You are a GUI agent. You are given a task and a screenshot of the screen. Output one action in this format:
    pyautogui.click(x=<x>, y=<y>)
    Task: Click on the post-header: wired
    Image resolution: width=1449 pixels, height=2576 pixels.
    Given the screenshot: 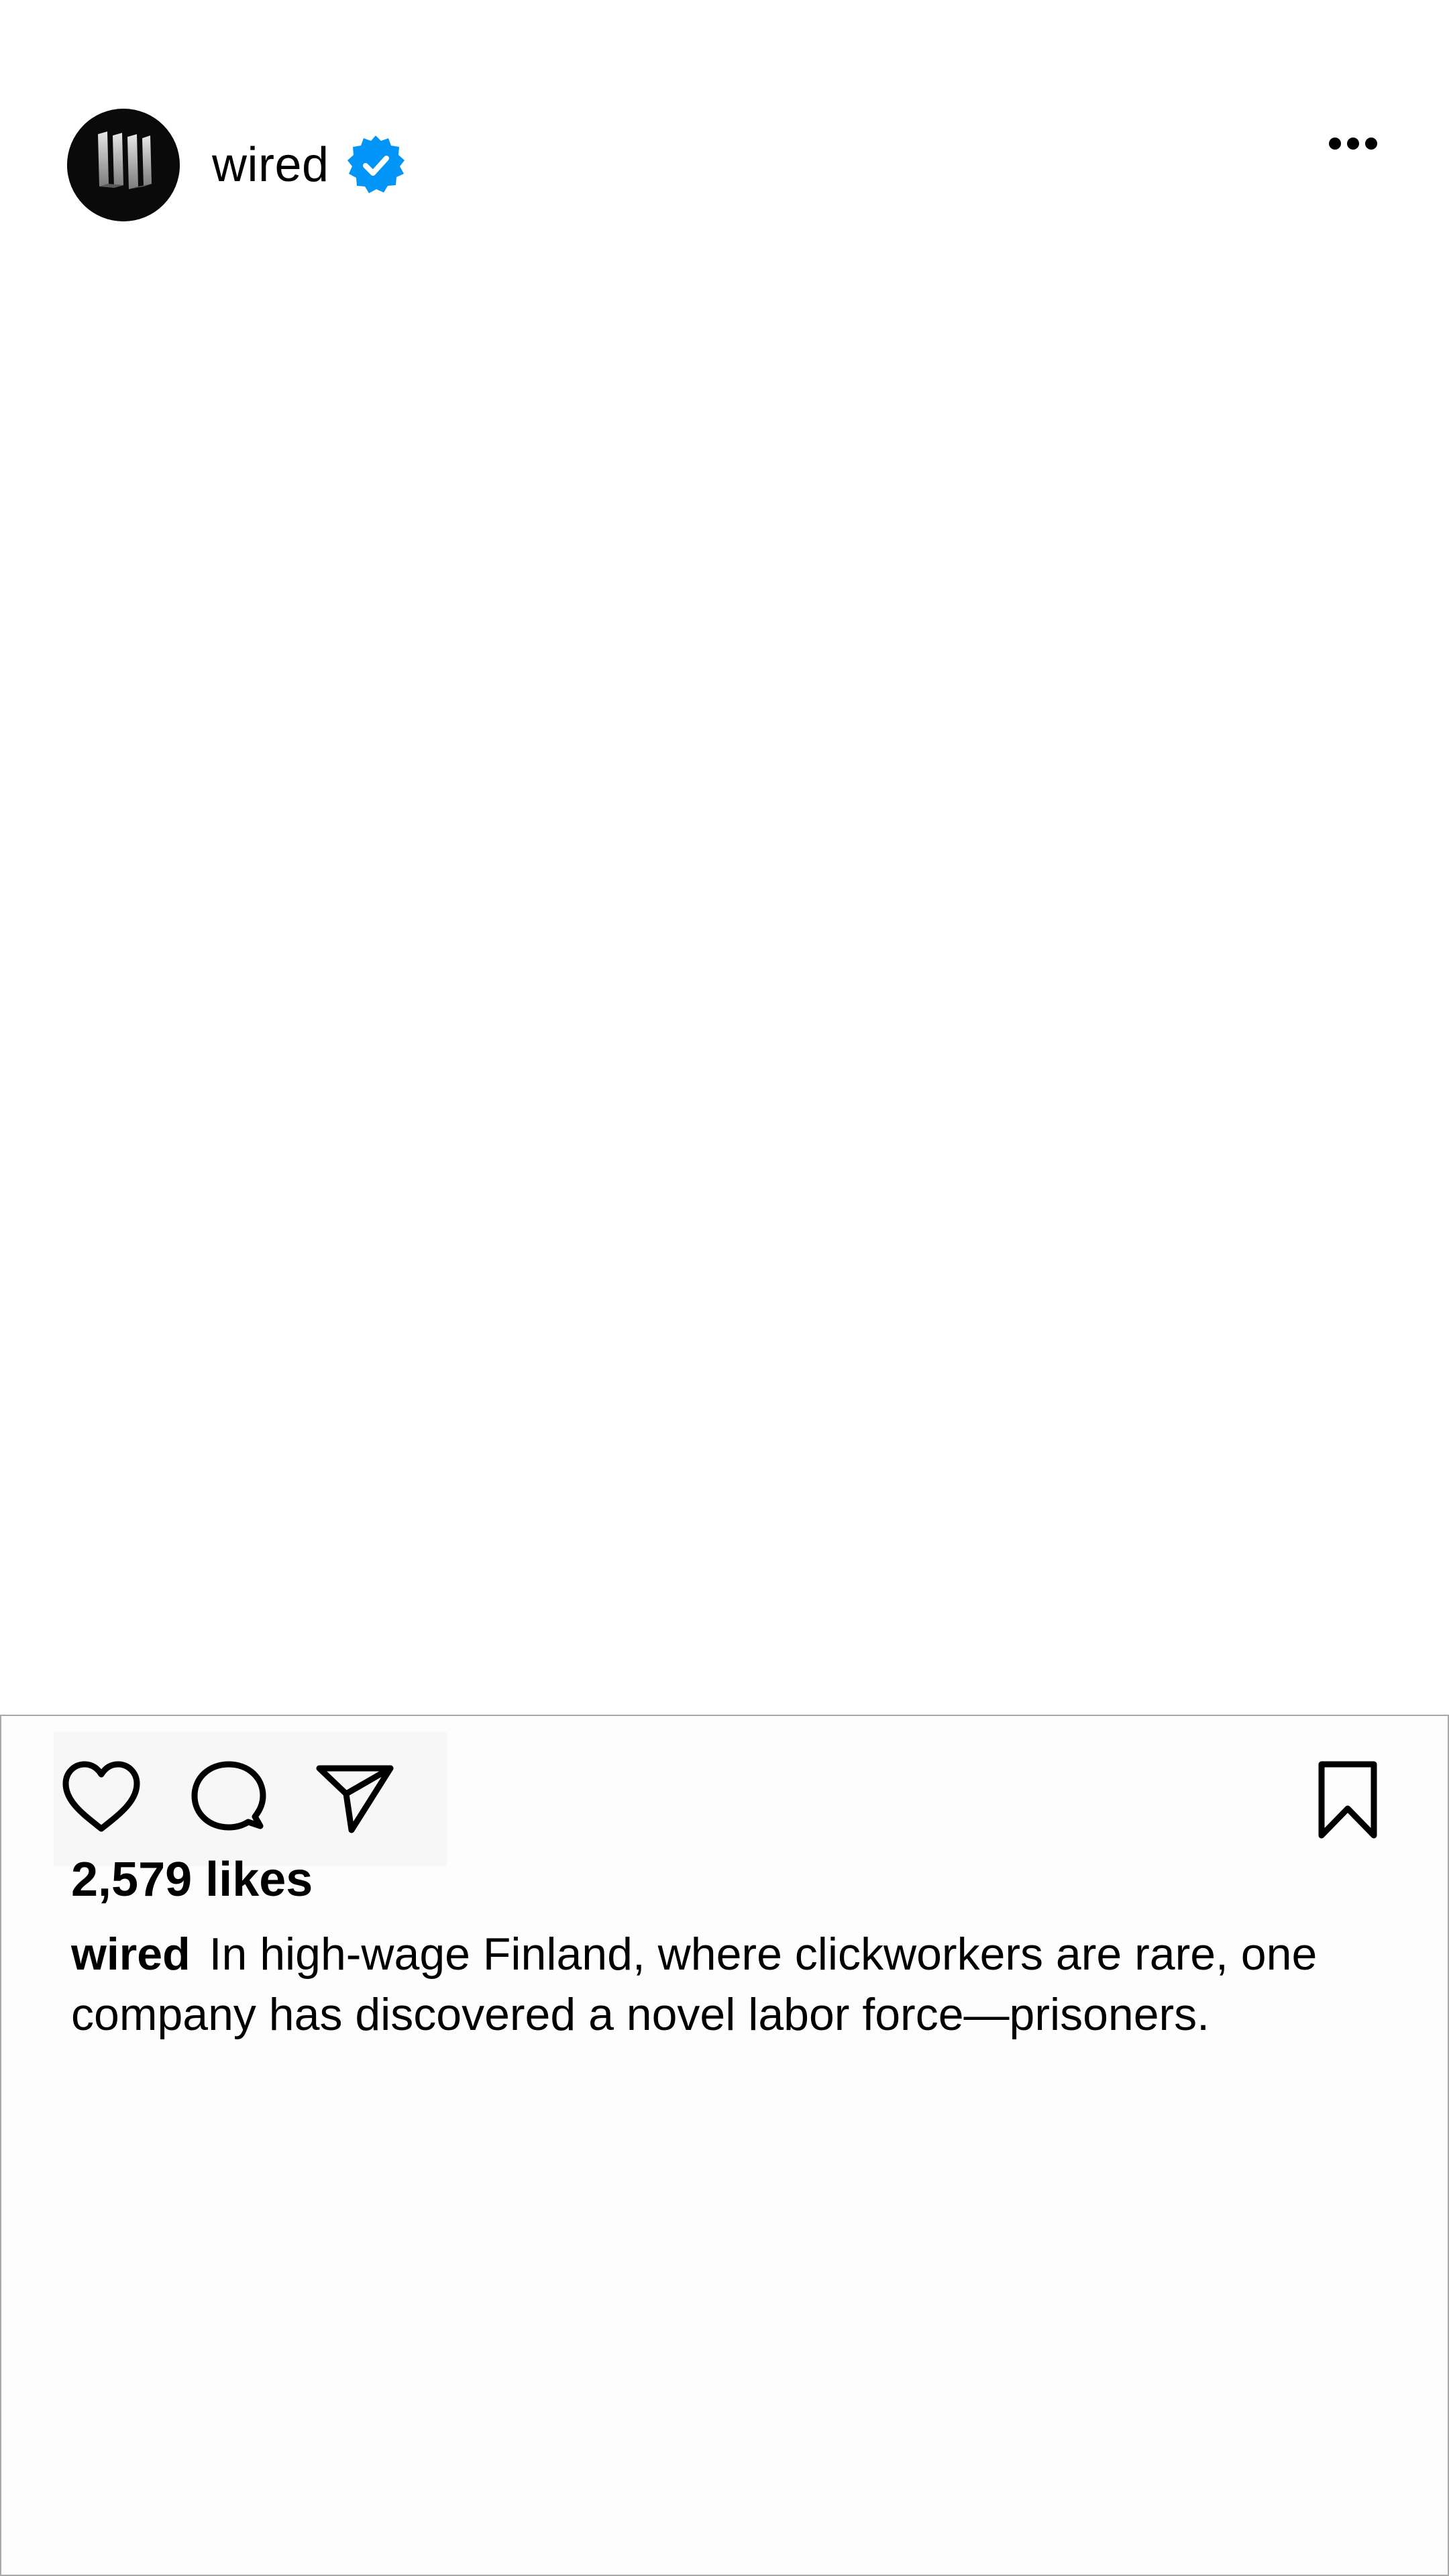 What is the action you would take?
    pyautogui.click(x=724, y=120)
    